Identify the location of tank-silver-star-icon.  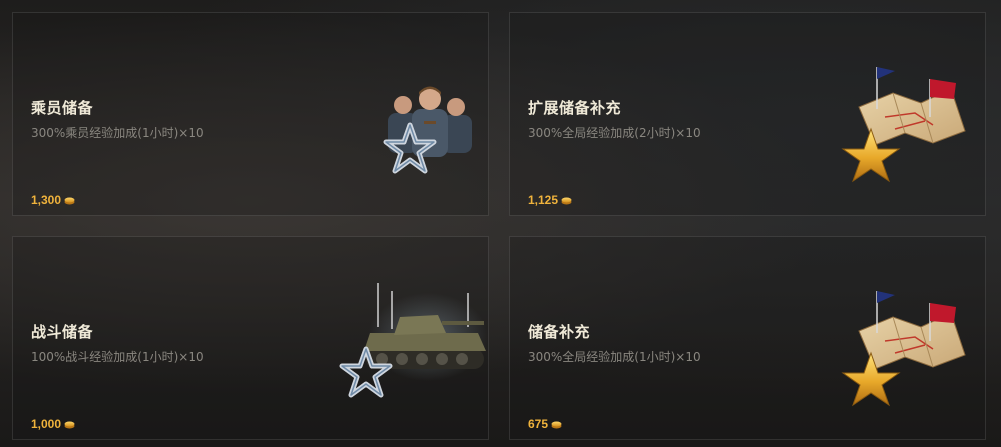
(413, 340).